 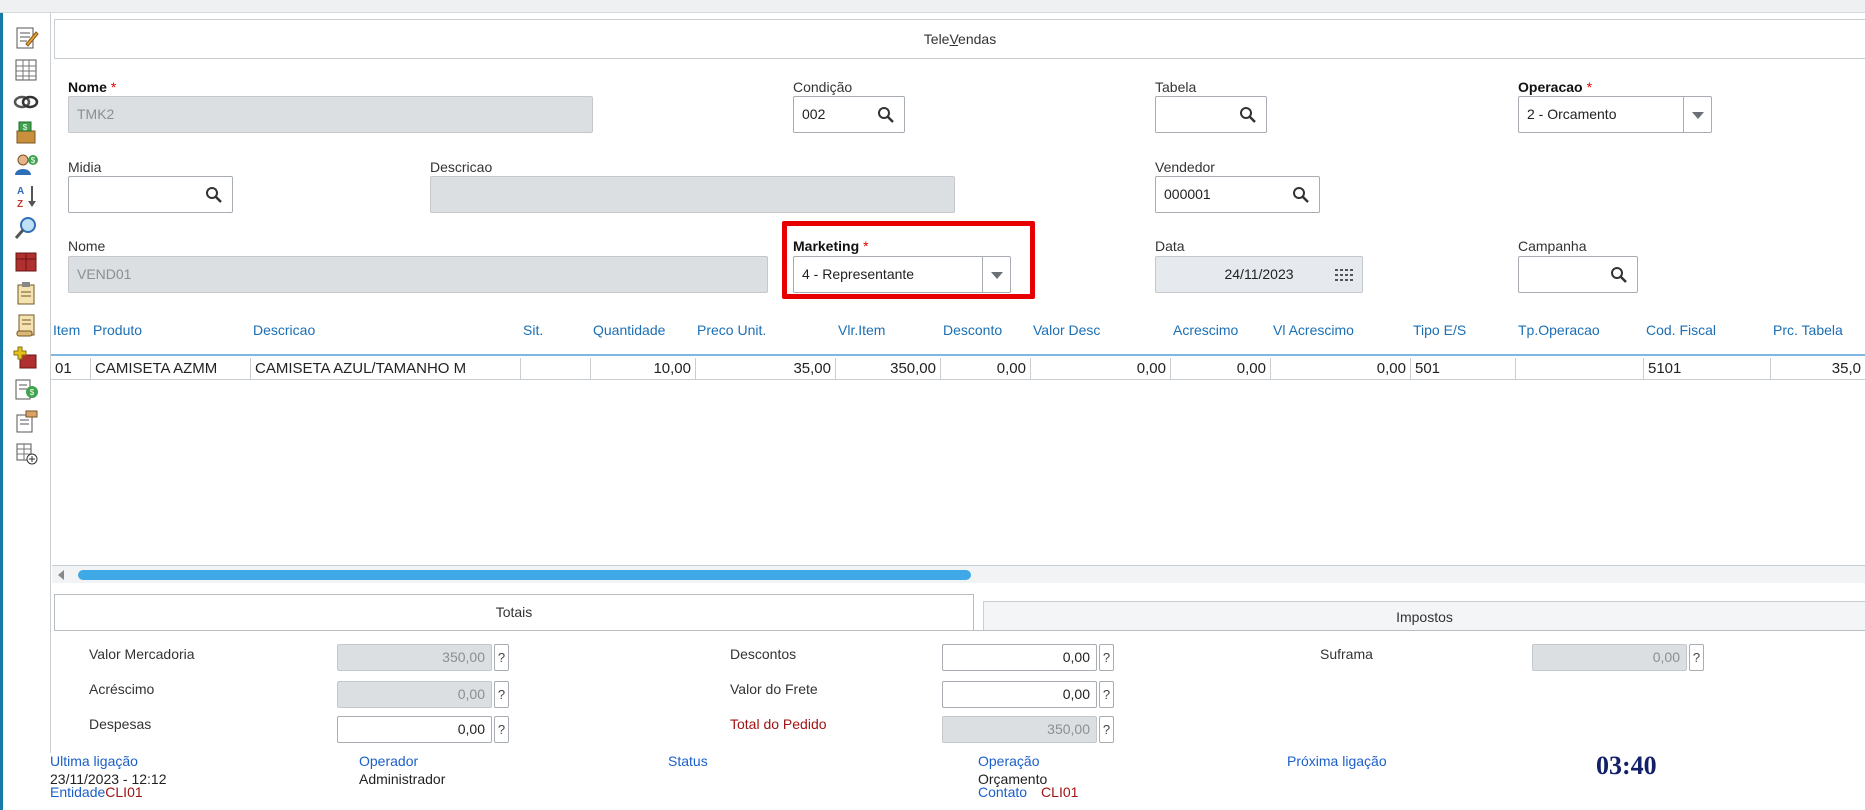 What do you see at coordinates (1221, 369) in the screenshot?
I see `cell-acrescimo: 0,00` at bounding box center [1221, 369].